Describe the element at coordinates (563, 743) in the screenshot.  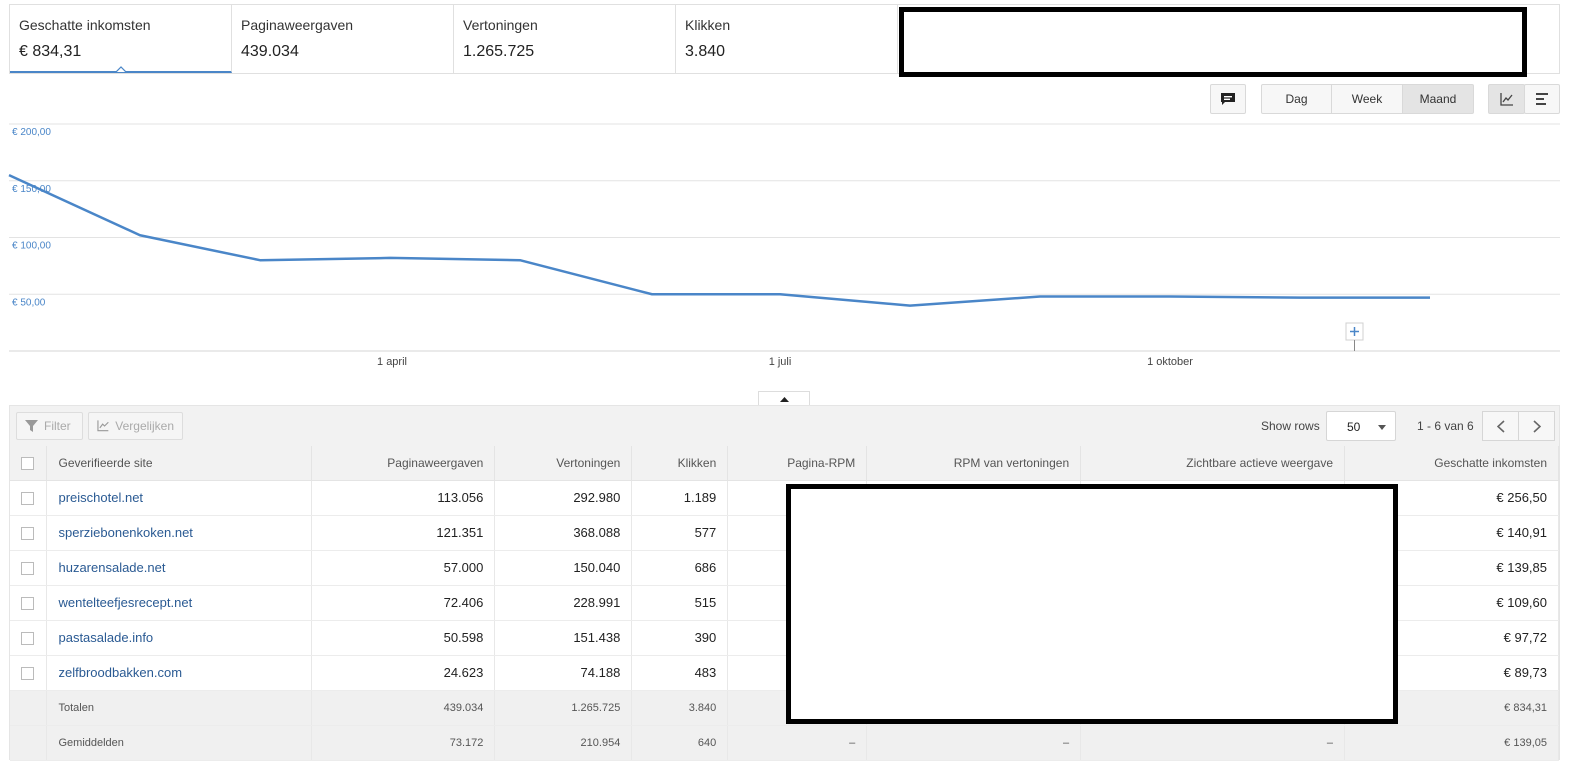
I see `avg-impressions: 210.954` at that location.